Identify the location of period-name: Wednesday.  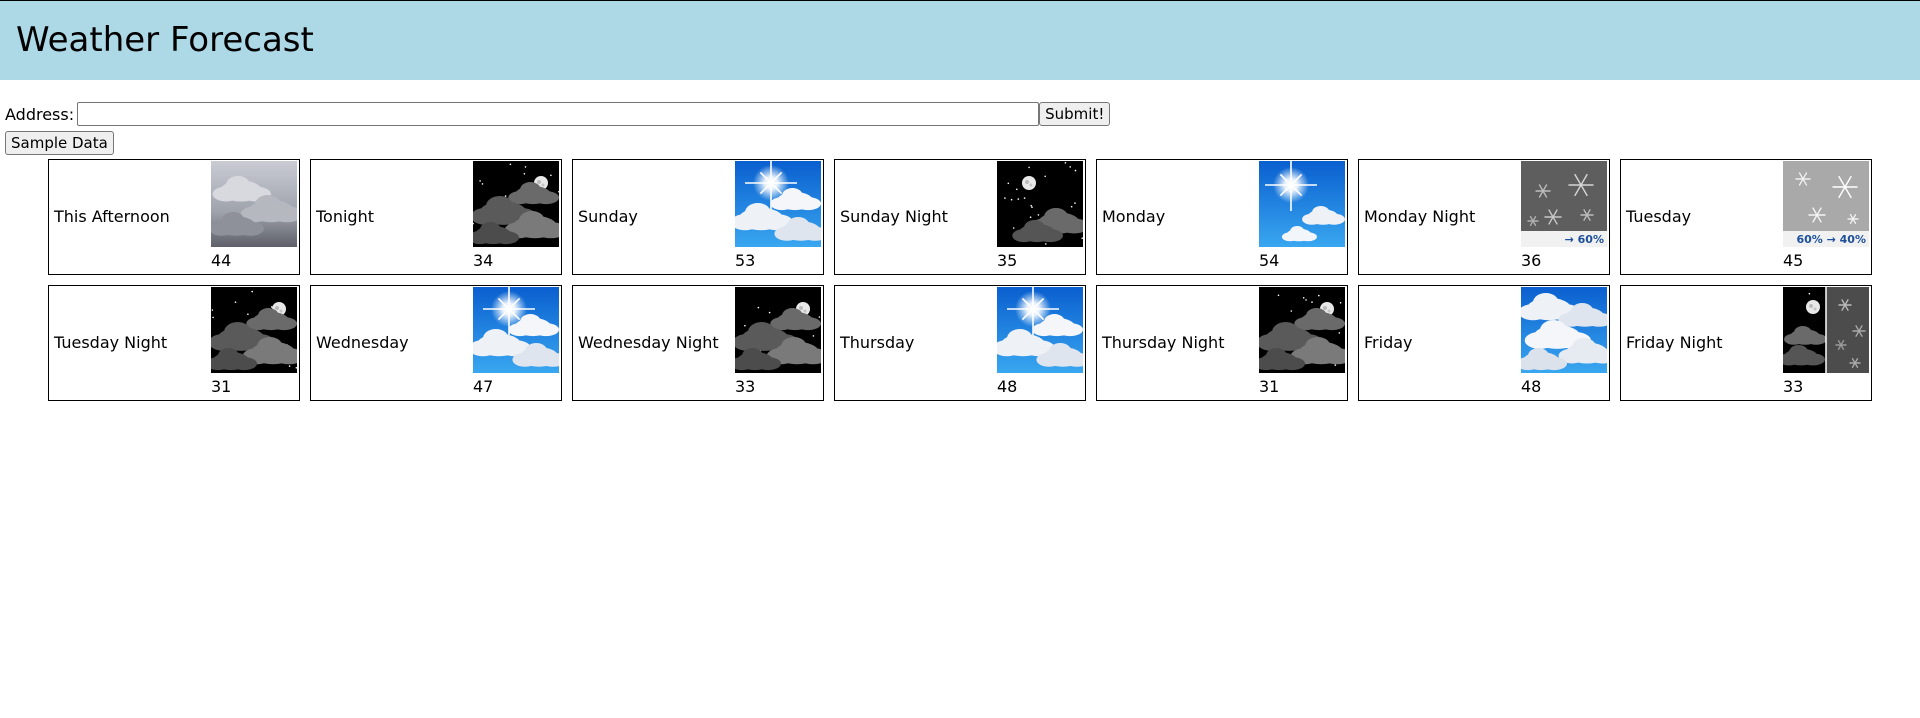
(362, 342).